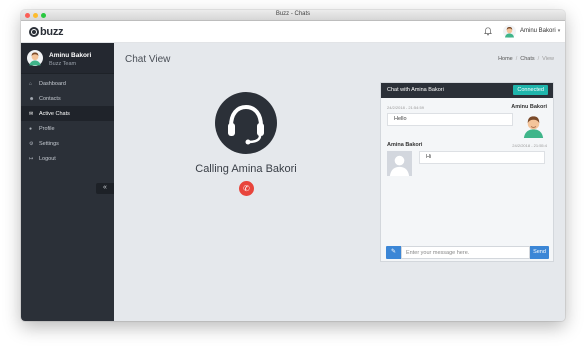 This screenshot has width=586, height=352. Describe the element at coordinates (393, 252) in the screenshot. I see `attach-icon: ✎` at that location.